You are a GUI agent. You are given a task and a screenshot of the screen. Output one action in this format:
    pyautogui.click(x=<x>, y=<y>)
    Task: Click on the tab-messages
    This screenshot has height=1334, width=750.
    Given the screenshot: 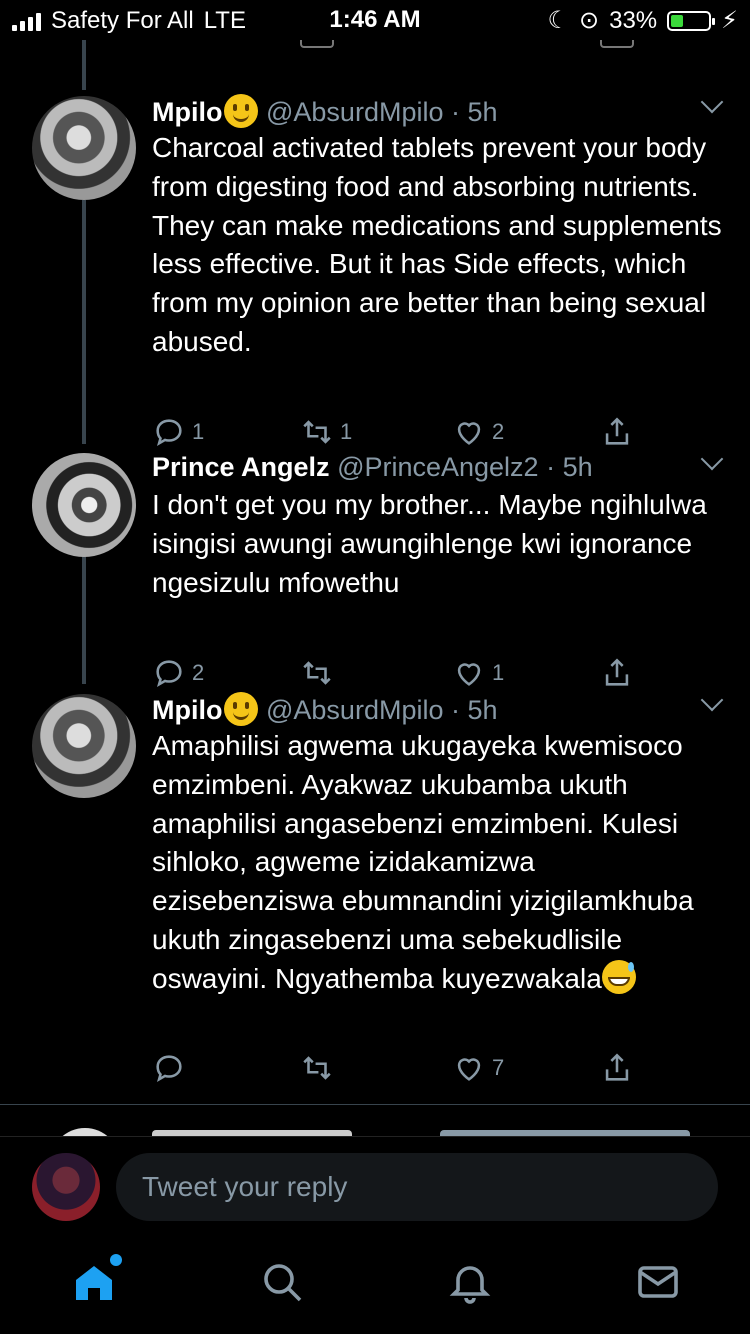 What is the action you would take?
    pyautogui.click(x=658, y=1282)
    